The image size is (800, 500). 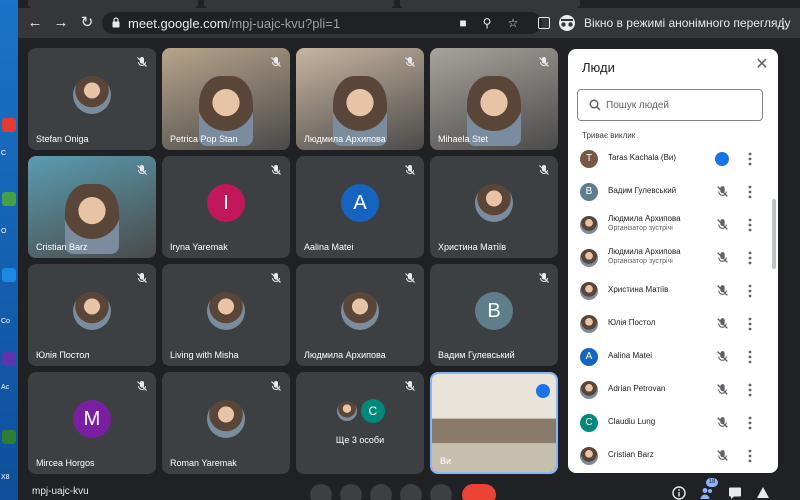 What do you see at coordinates (673, 390) in the screenshot?
I see `participant-list-item: Adrian Petrovan` at bounding box center [673, 390].